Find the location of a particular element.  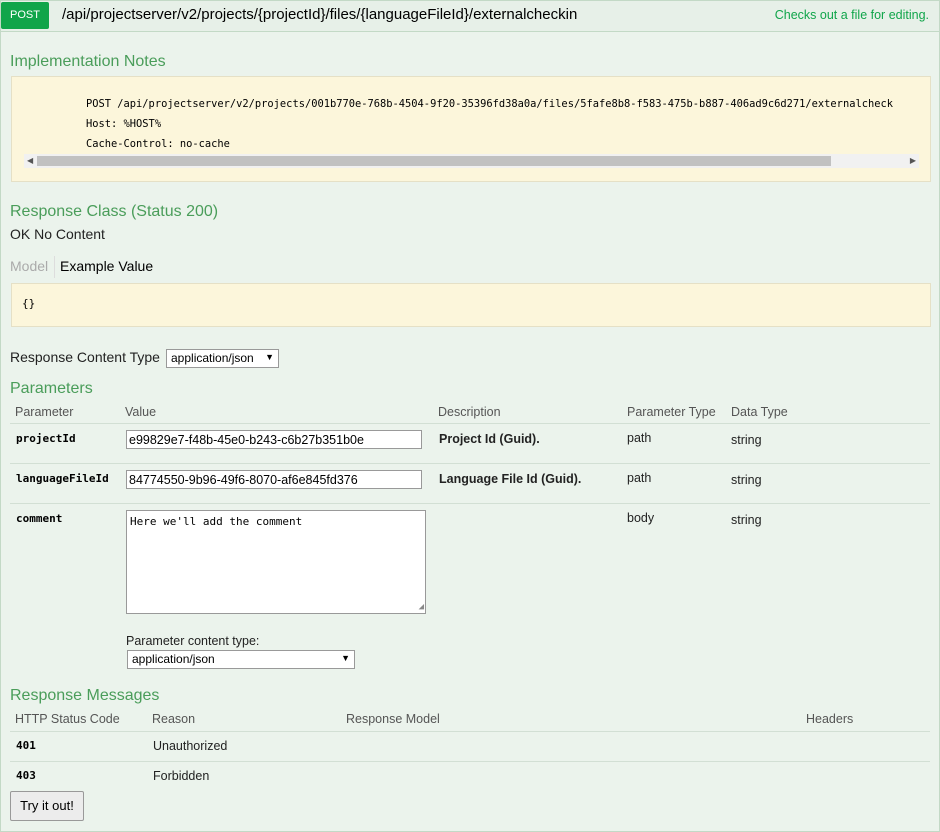

response-content-type-select: application/json ▼ is located at coordinates (222, 358).